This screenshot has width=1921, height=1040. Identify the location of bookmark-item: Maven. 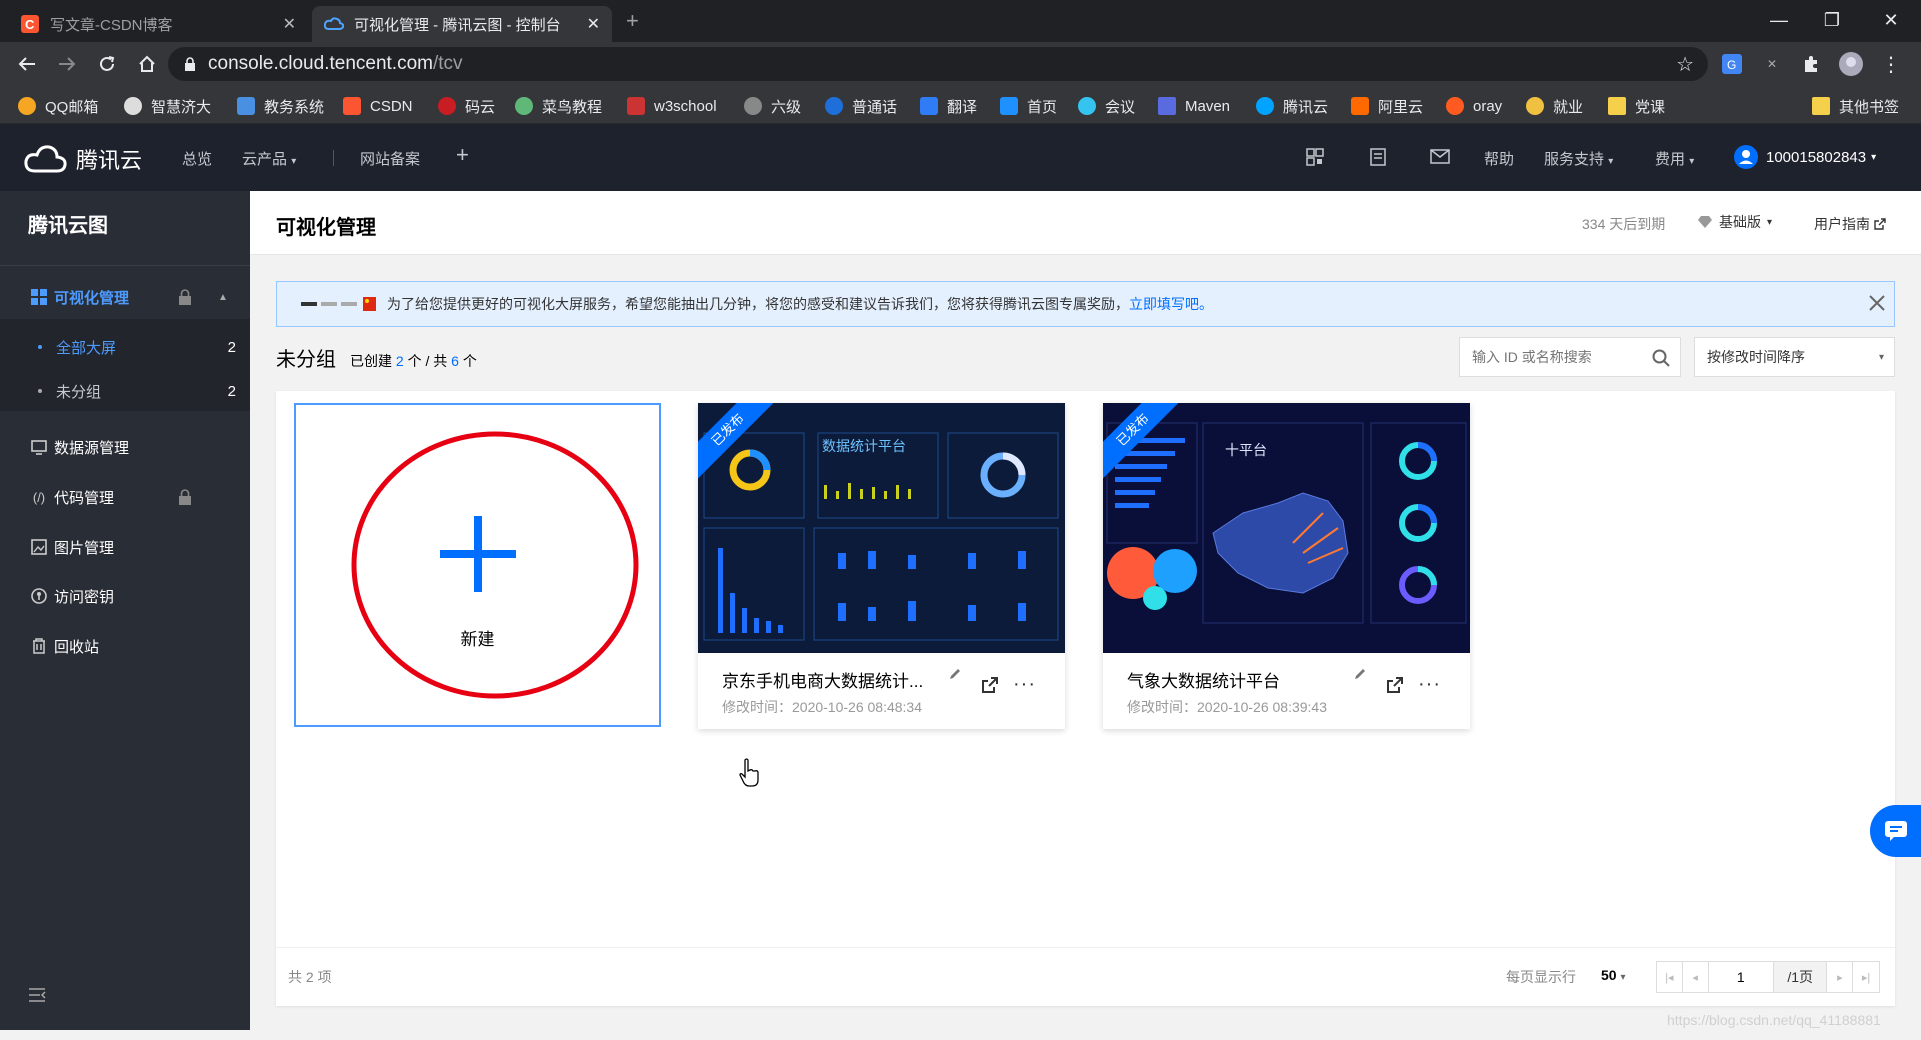
(1194, 106).